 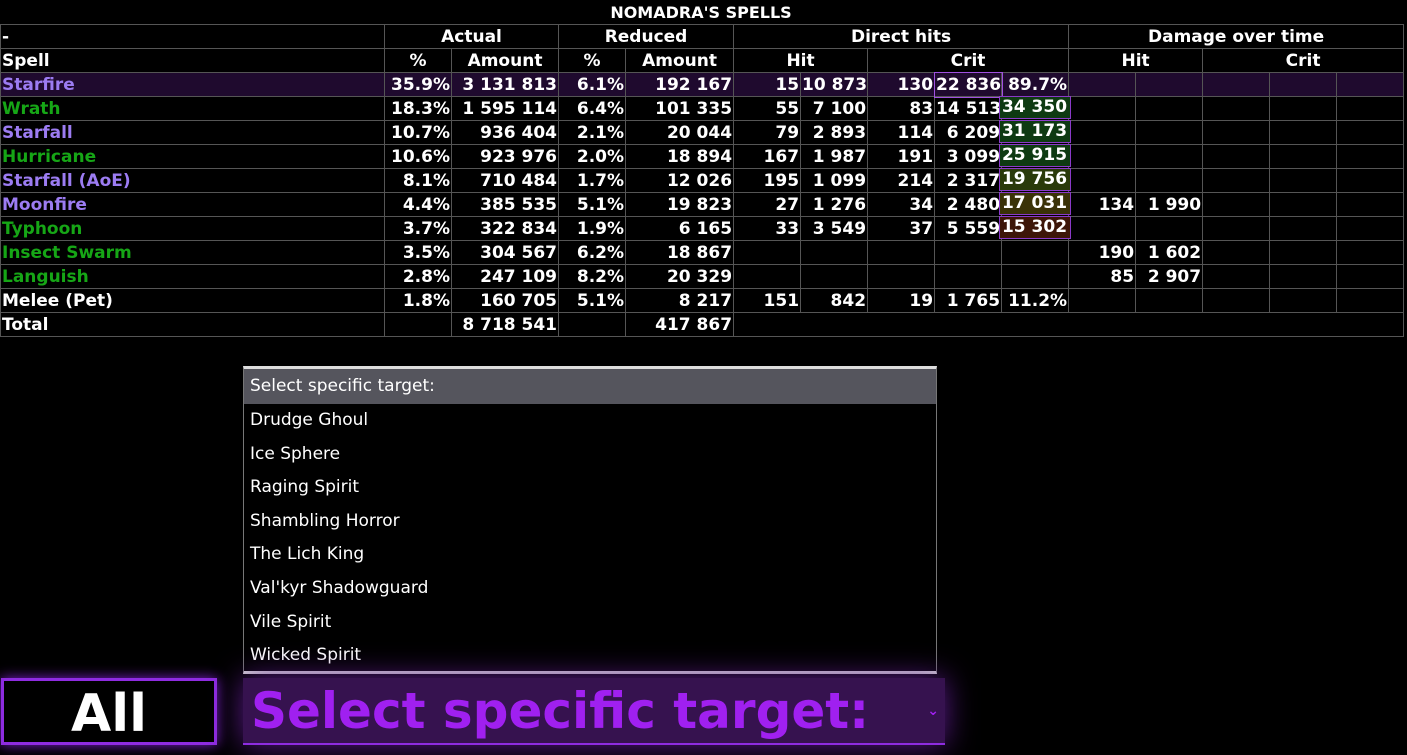 I want to click on all-targets-button: All, so click(x=109, y=711).